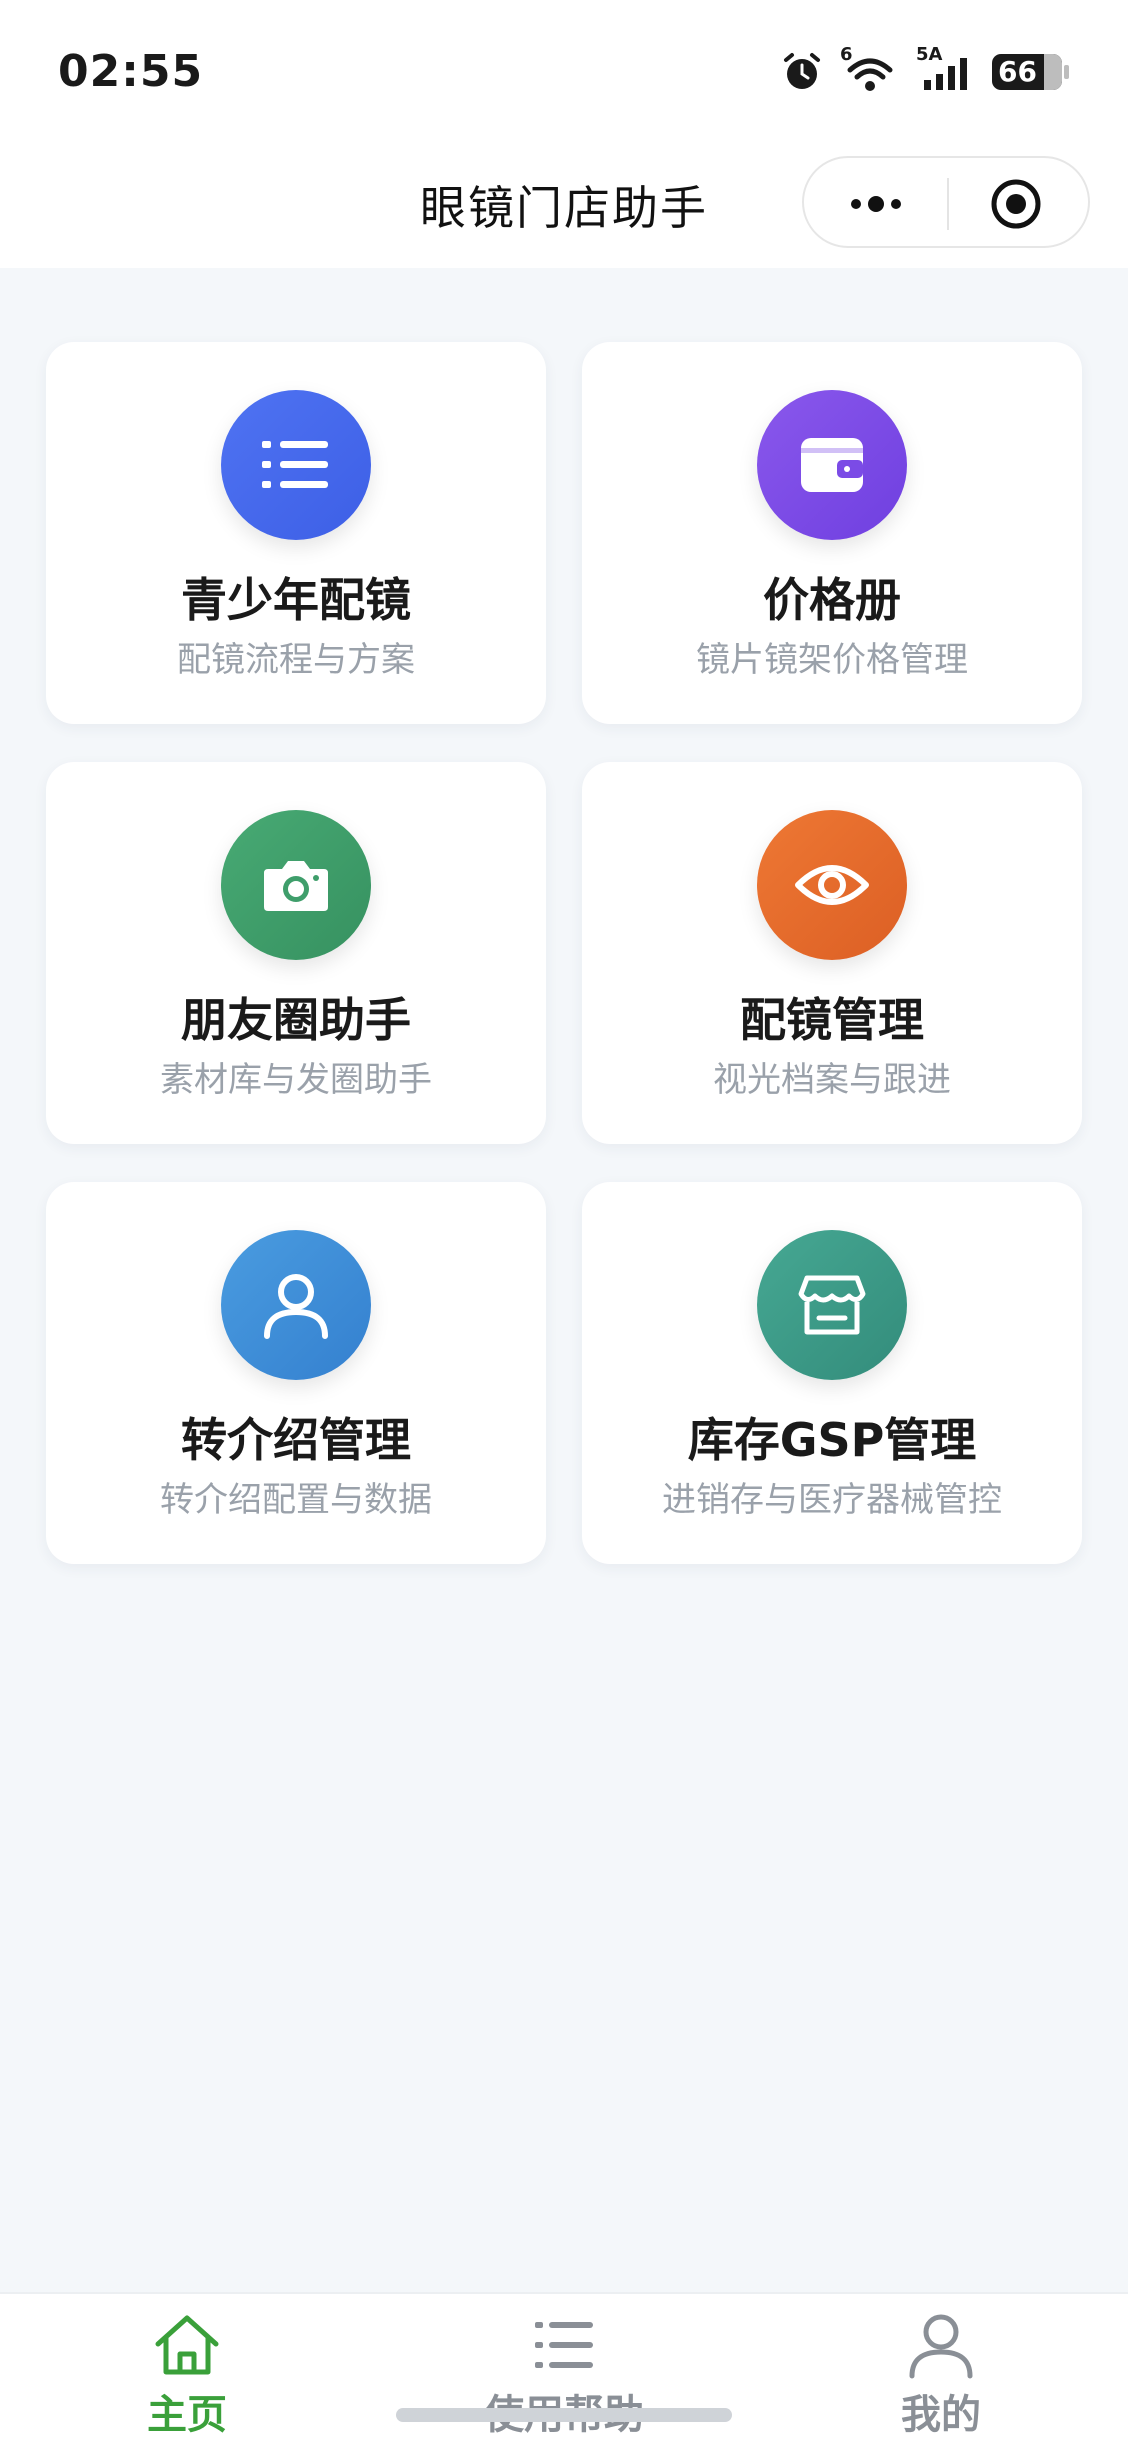 This screenshot has width=1128, height=2444. What do you see at coordinates (296, 1500) in the screenshot?
I see `card-subtitle: 转介绍配置与数据` at bounding box center [296, 1500].